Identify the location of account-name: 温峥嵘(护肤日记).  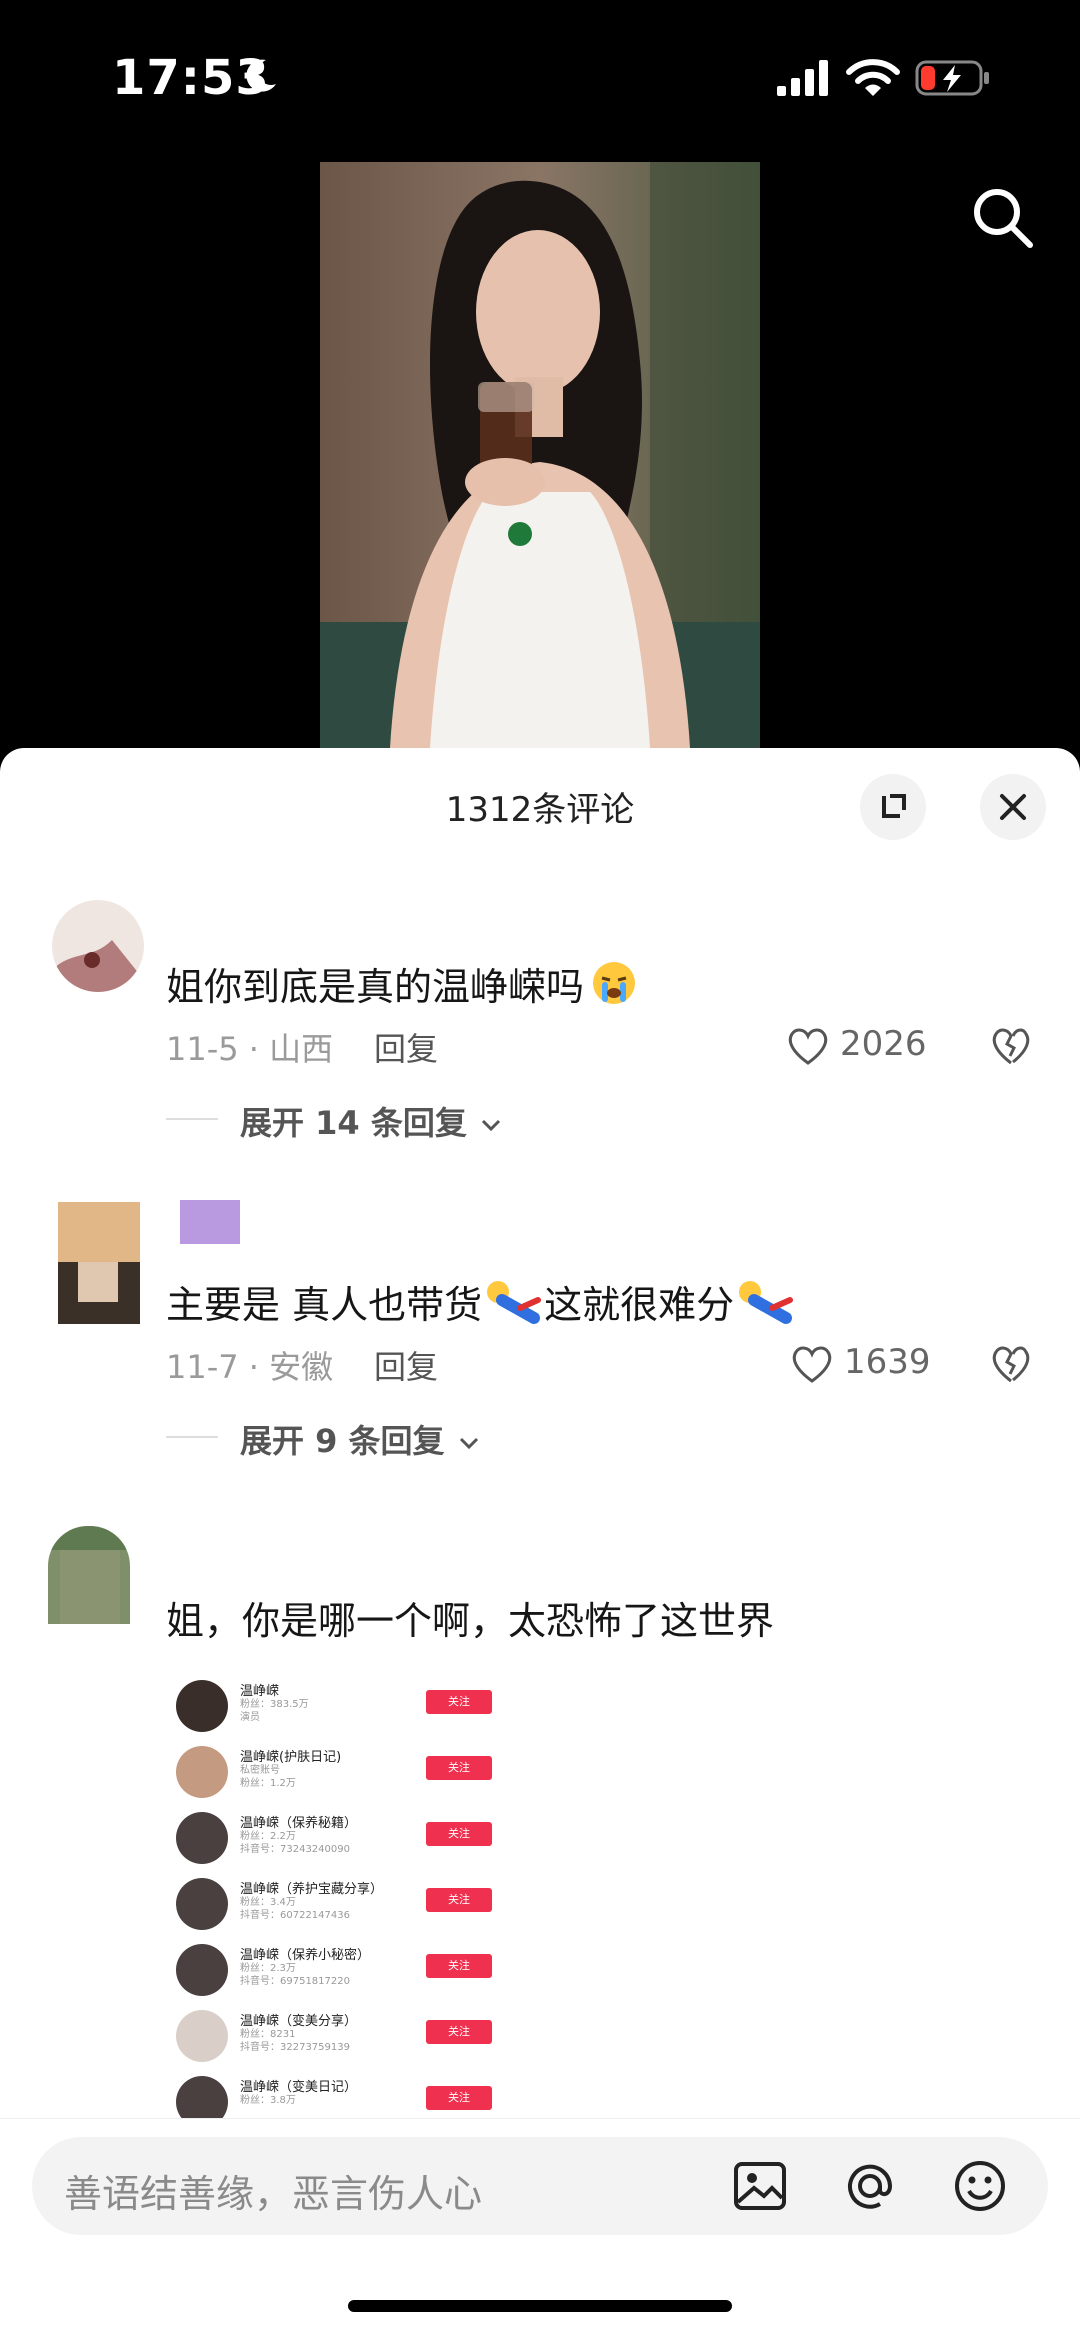
(291, 1757).